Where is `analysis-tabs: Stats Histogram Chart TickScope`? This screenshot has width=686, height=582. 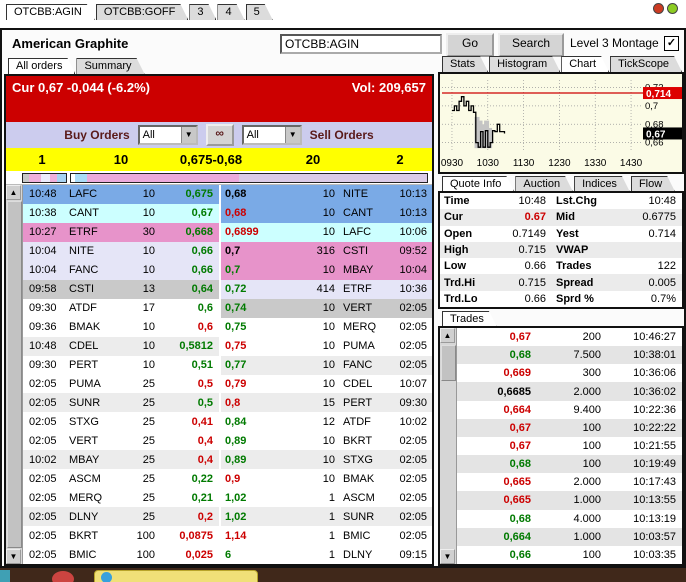
analysis-tabs: Stats Histogram Chart TickScope is located at coordinates (562, 64).